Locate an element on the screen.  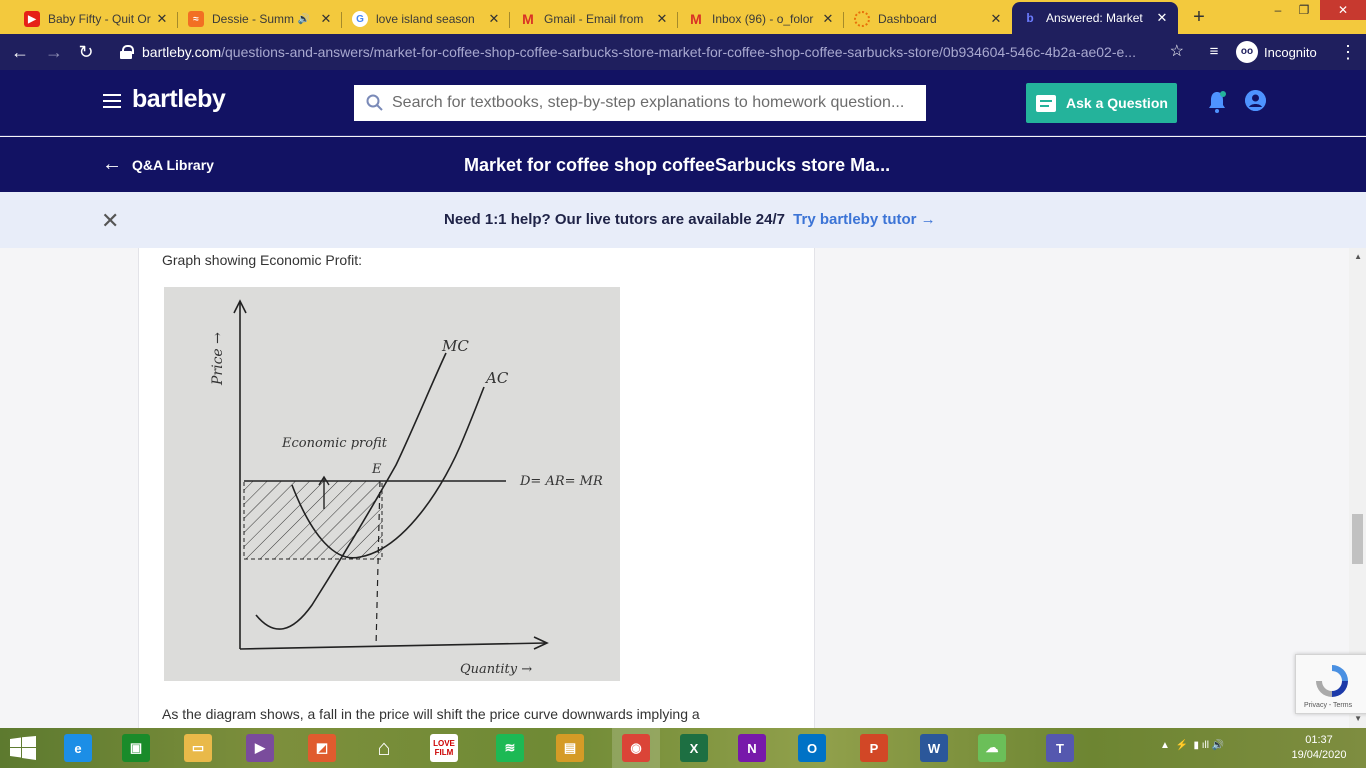
recaptcha-badge: Privacy - Terms is located at coordinates (1330, 684).